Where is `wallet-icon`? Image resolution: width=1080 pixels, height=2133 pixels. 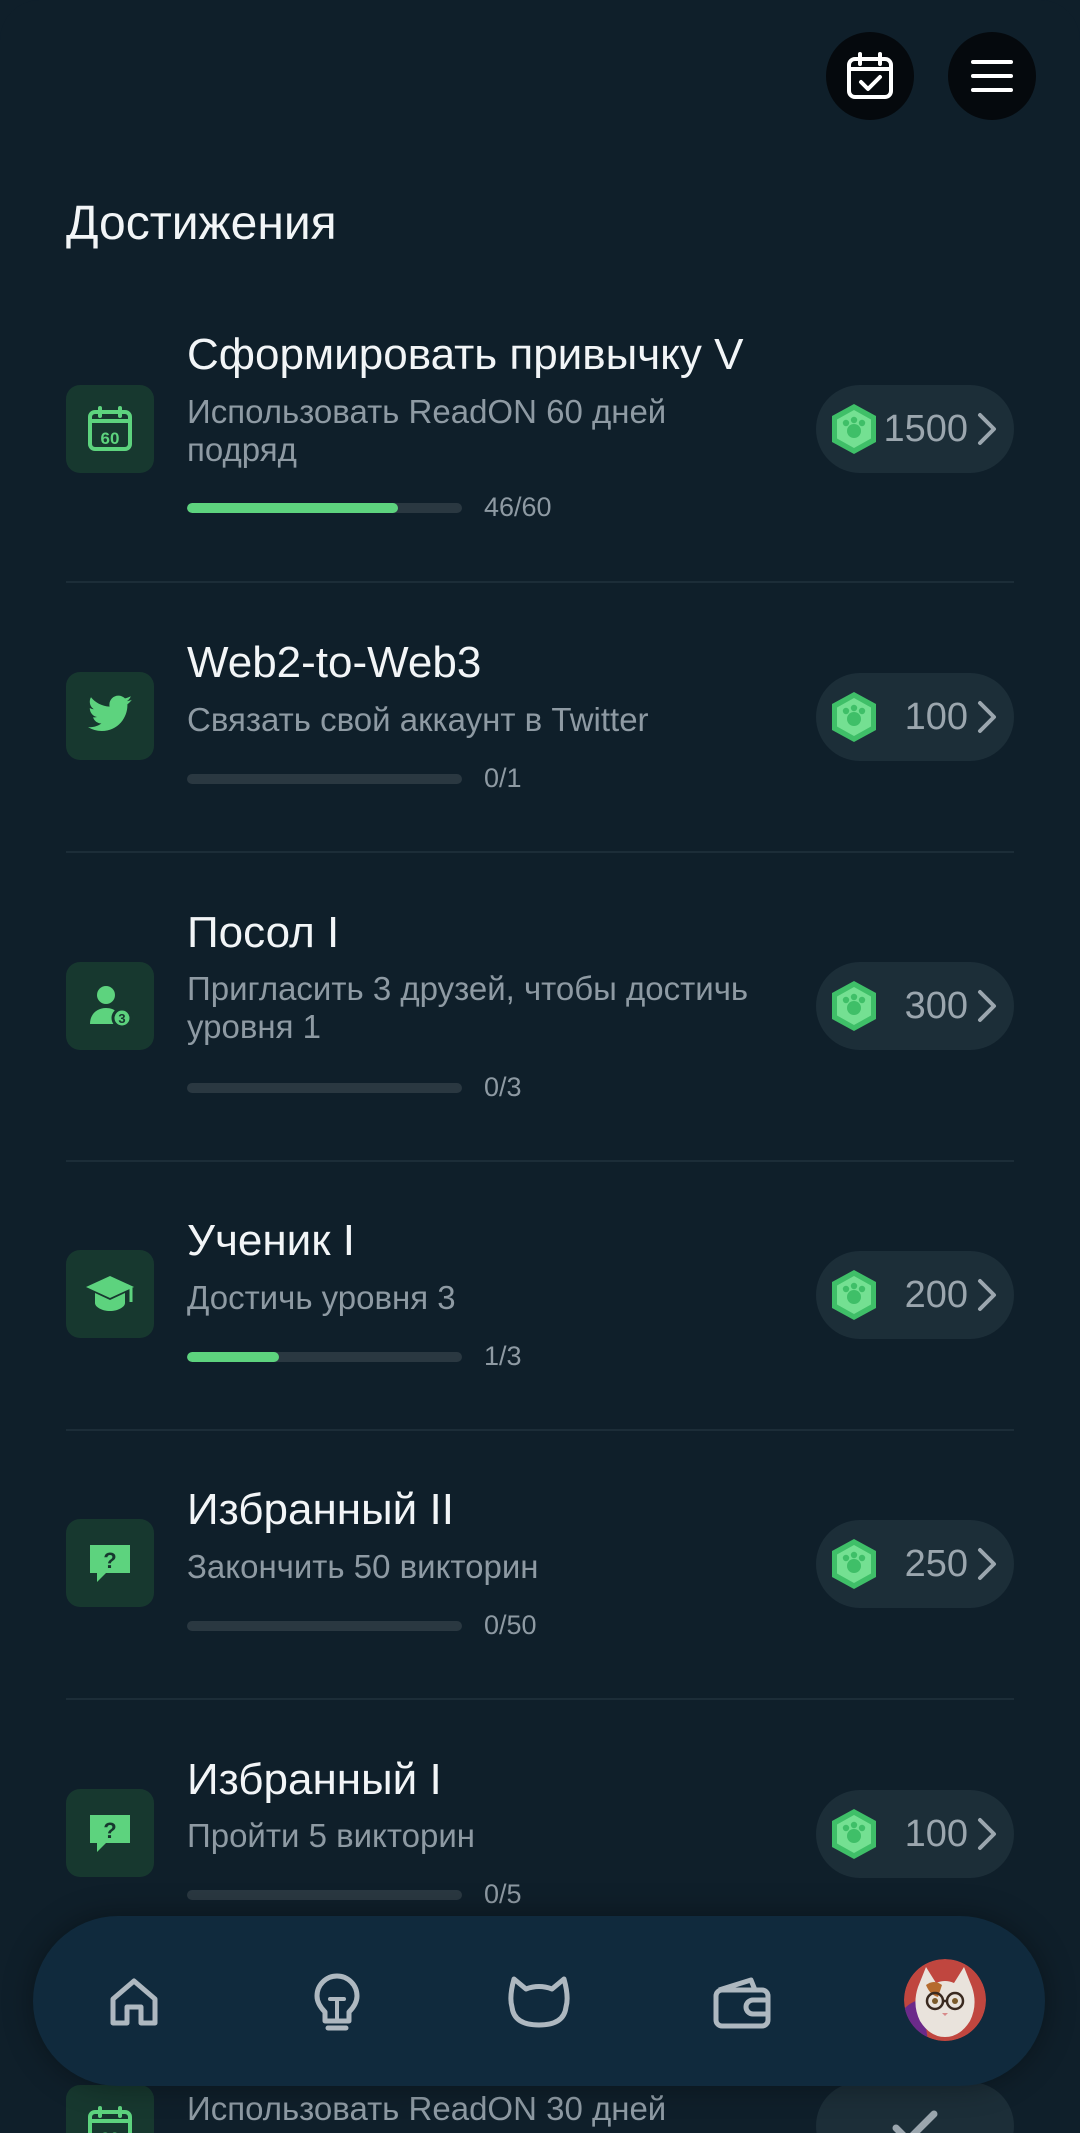 wallet-icon is located at coordinates (742, 2003).